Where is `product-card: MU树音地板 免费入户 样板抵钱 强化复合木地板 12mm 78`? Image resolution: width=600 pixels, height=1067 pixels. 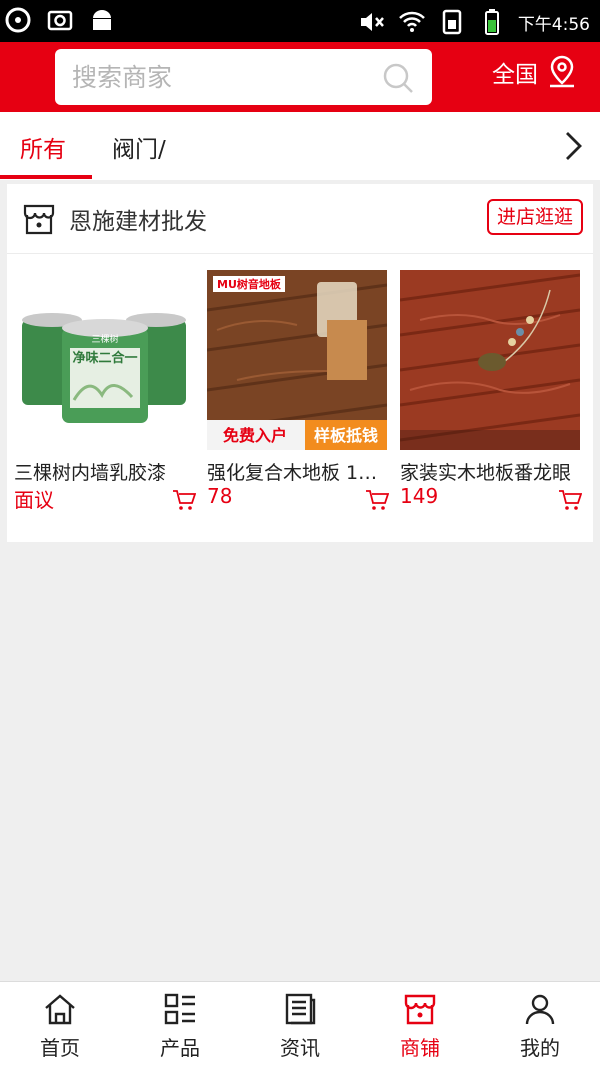 product-card: MU树音地板 免费入户 样板抵钱 强化复合木地板 12mm 78 is located at coordinates (300, 390).